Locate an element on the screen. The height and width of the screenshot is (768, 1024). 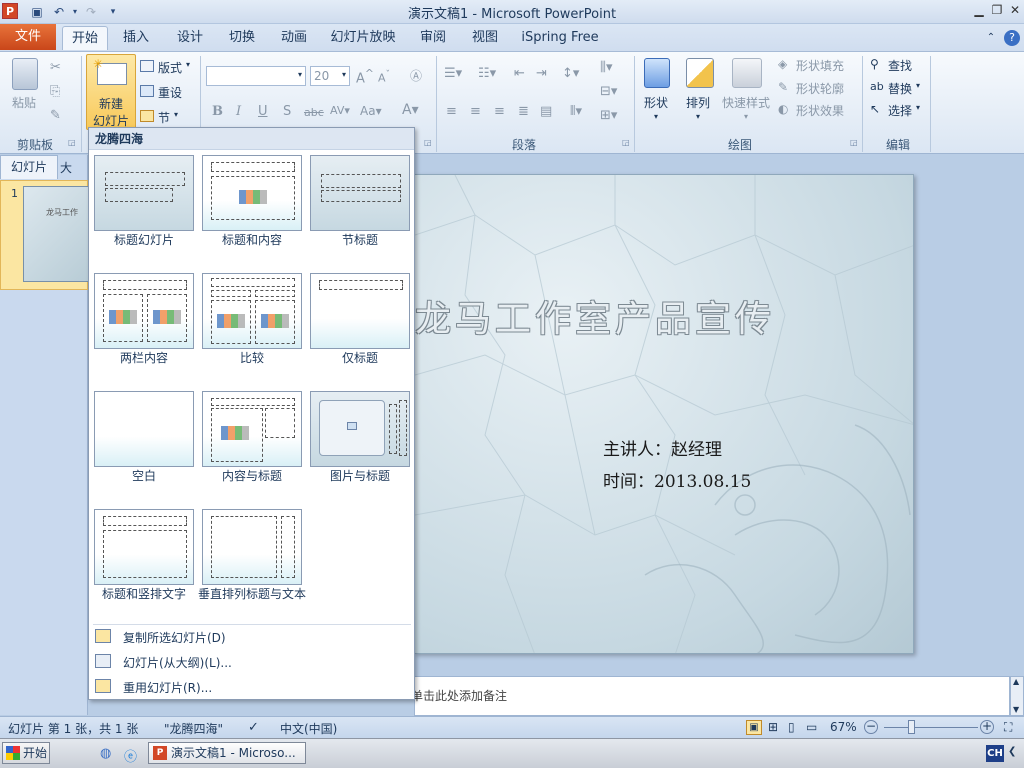
increase-indent-icon: ⇥ is located at coordinates (541, 73).